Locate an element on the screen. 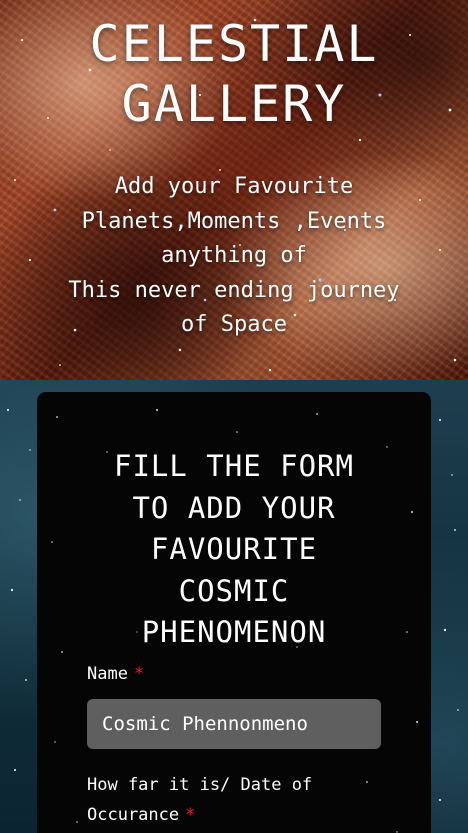 The width and height of the screenshot is (468, 833). page-title: CELESTIAL GALLERY is located at coordinates (234, 74).